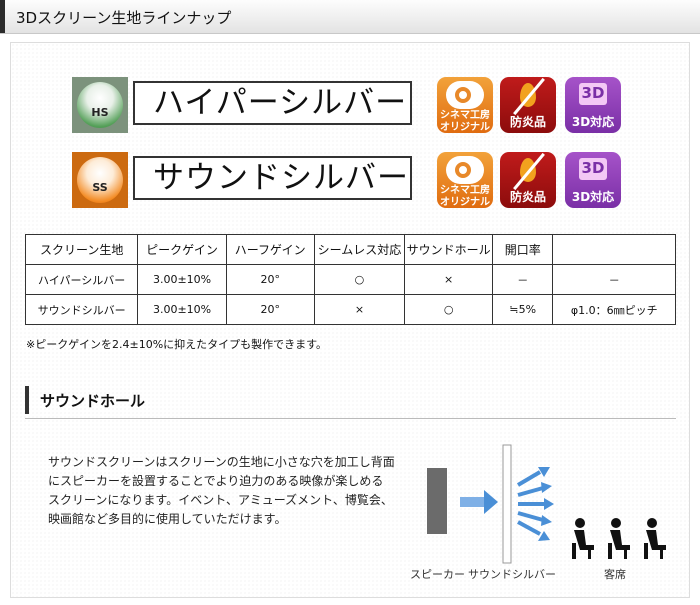  Describe the element at coordinates (619, 538) in the screenshot. I see `audience-icon` at that location.